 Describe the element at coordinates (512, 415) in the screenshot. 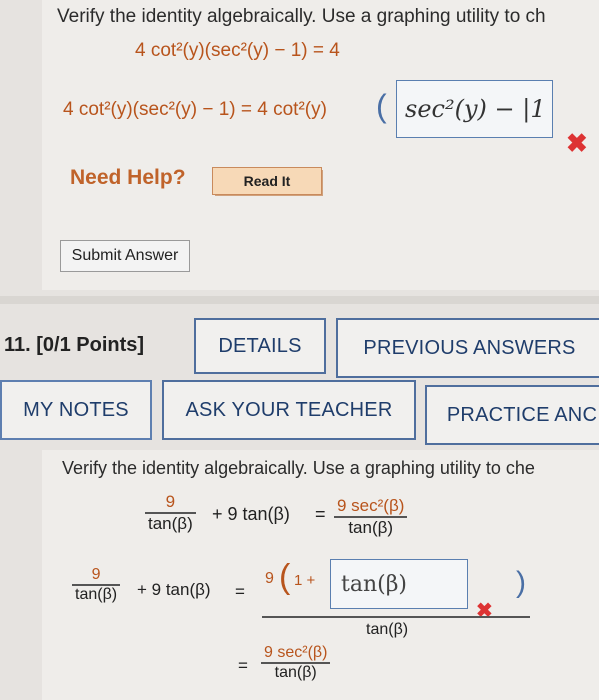

I see `practice-another-button: PRACTICE ANC` at that location.